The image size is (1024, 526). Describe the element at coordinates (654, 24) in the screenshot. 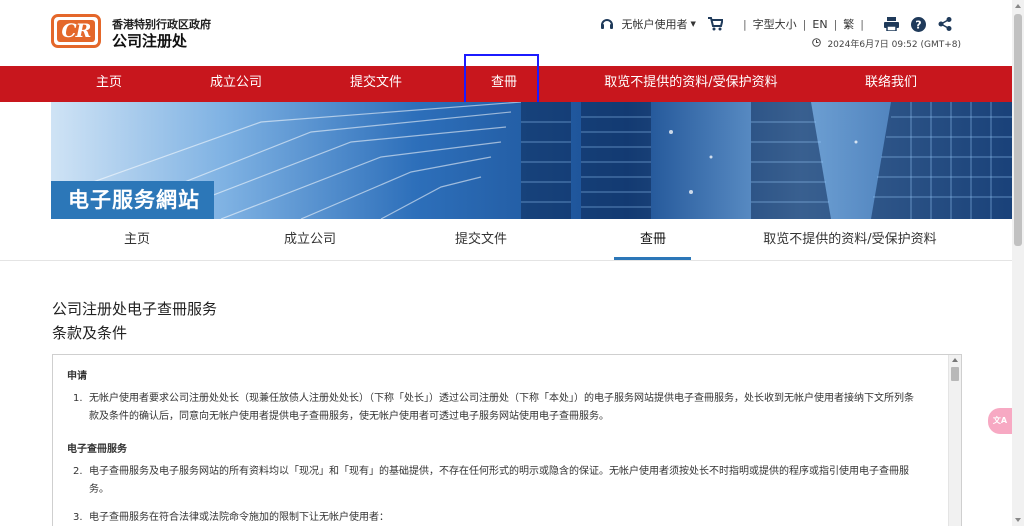

I see `user-label: 无帐户使用者` at that location.